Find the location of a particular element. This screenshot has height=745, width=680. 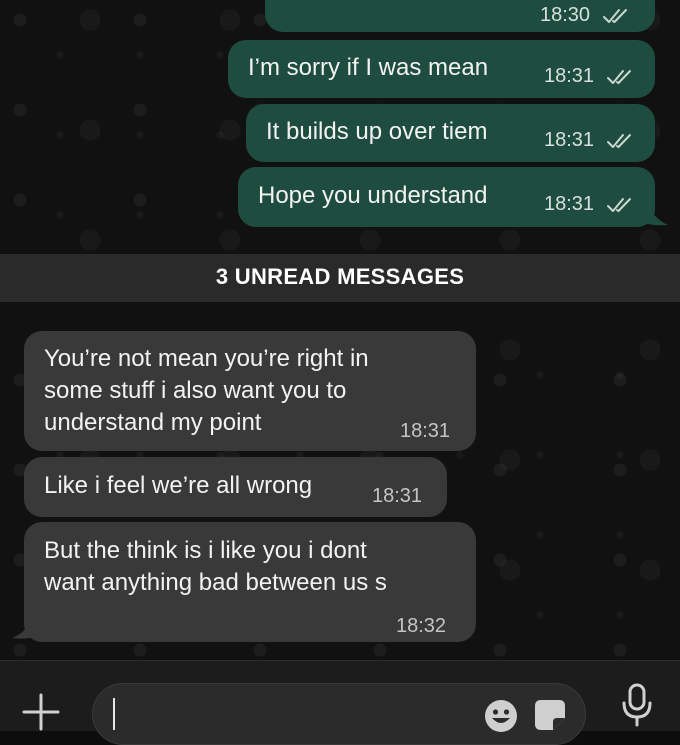

outgoing-message: I’m sorry if I was mean 18:31 is located at coordinates (441, 69).